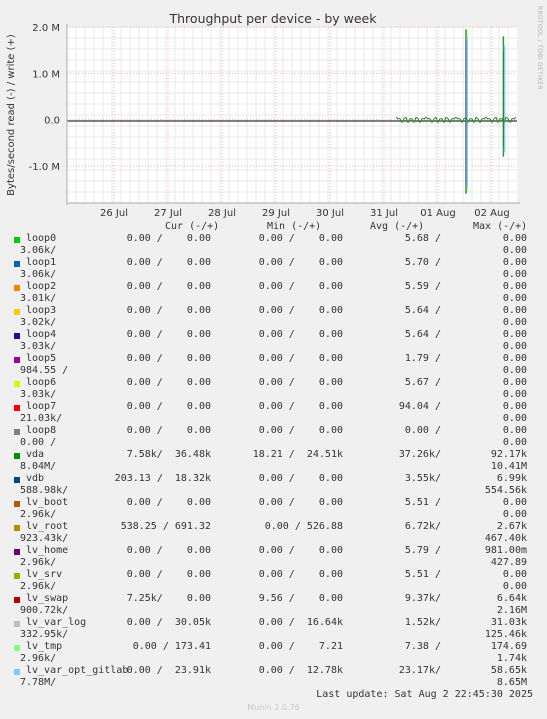 The width and height of the screenshot is (547, 719). I want to click on legend-cur-second: 7.78M/, so click(38, 682).